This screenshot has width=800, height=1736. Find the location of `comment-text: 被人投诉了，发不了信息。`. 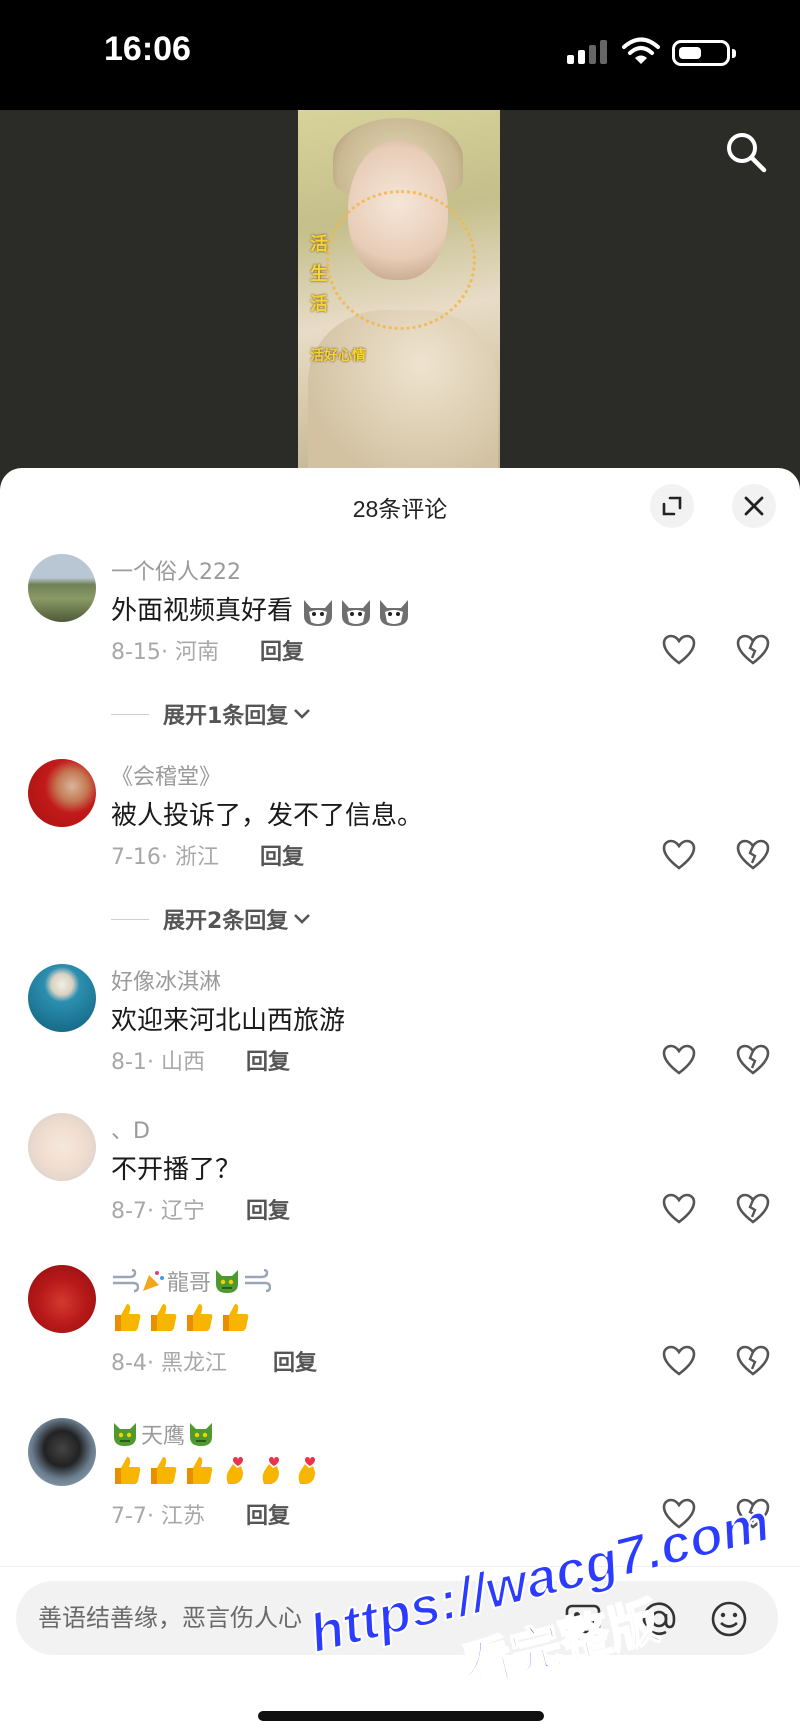

comment-text: 被人投诉了，发不了信息。 is located at coordinates (267, 816).